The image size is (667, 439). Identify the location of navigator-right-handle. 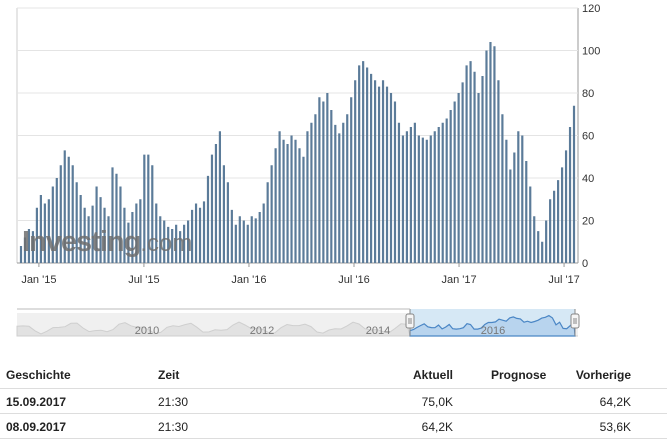
(575, 321).